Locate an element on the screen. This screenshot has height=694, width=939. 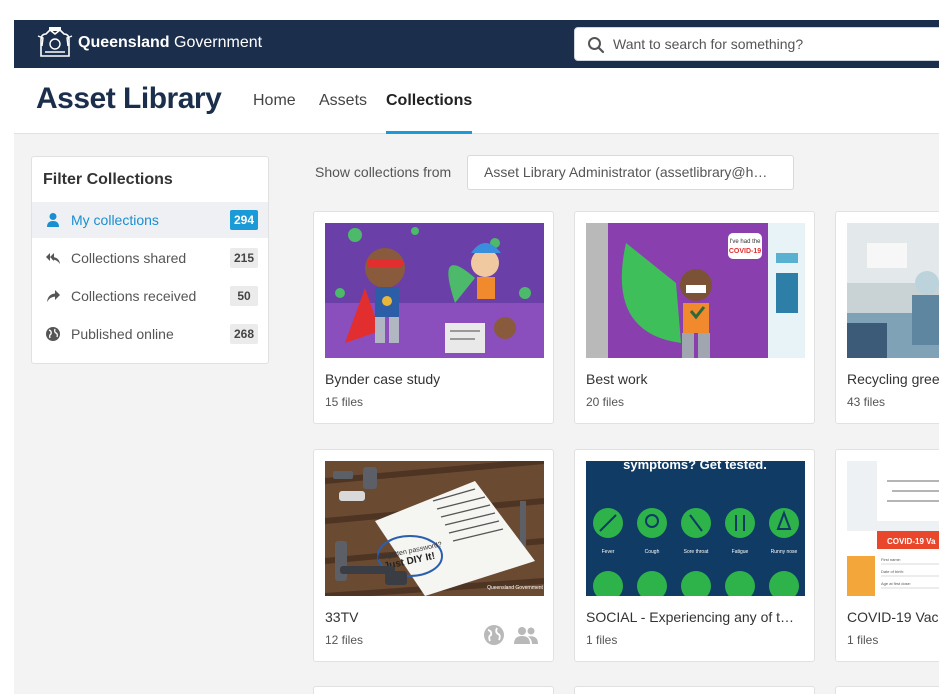
filter-my-collections: My collections 294 is located at coordinates (150, 220).